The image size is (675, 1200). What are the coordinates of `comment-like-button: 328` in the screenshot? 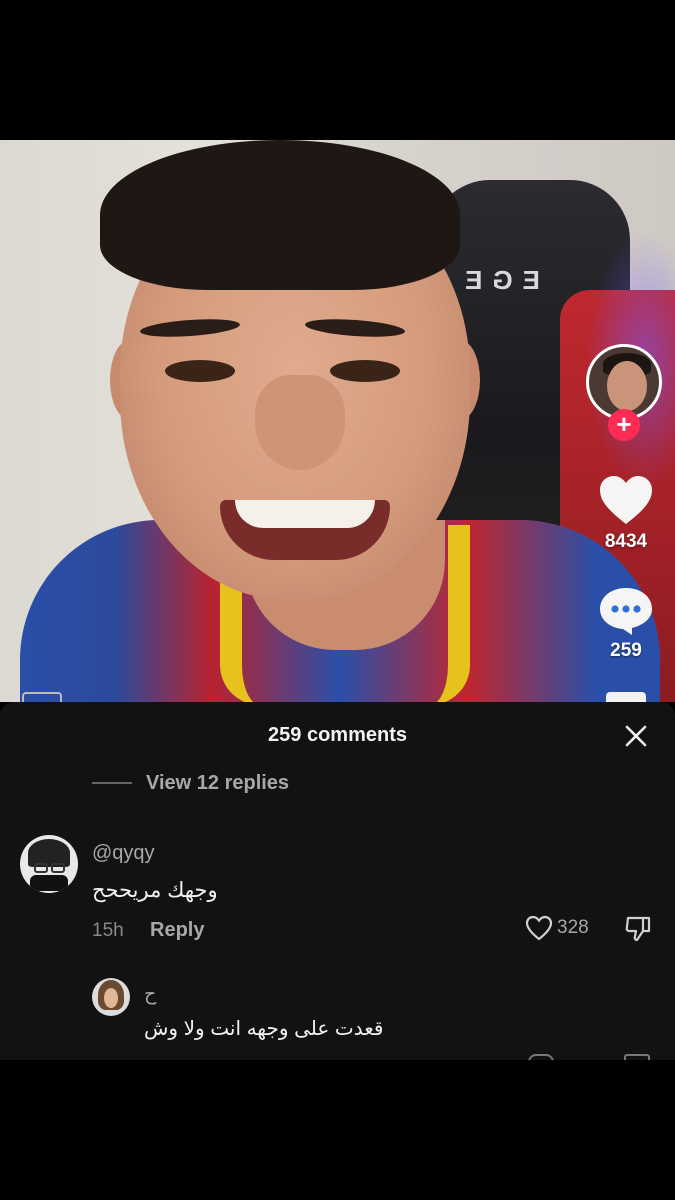 It's located at (557, 928).